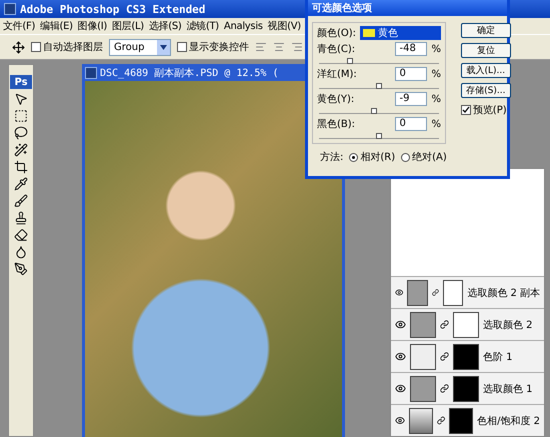  What do you see at coordinates (21, 82) in the screenshot?
I see `ps-logo: Ps` at bounding box center [21, 82].